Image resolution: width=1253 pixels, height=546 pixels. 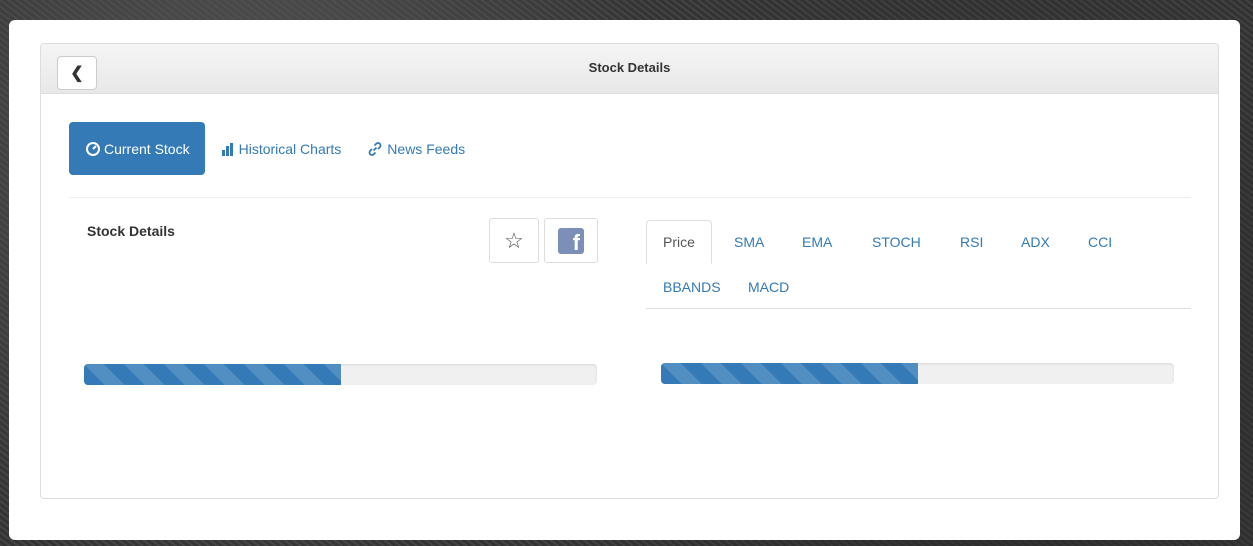 I want to click on stock-details-loading-bar, so click(x=340, y=374).